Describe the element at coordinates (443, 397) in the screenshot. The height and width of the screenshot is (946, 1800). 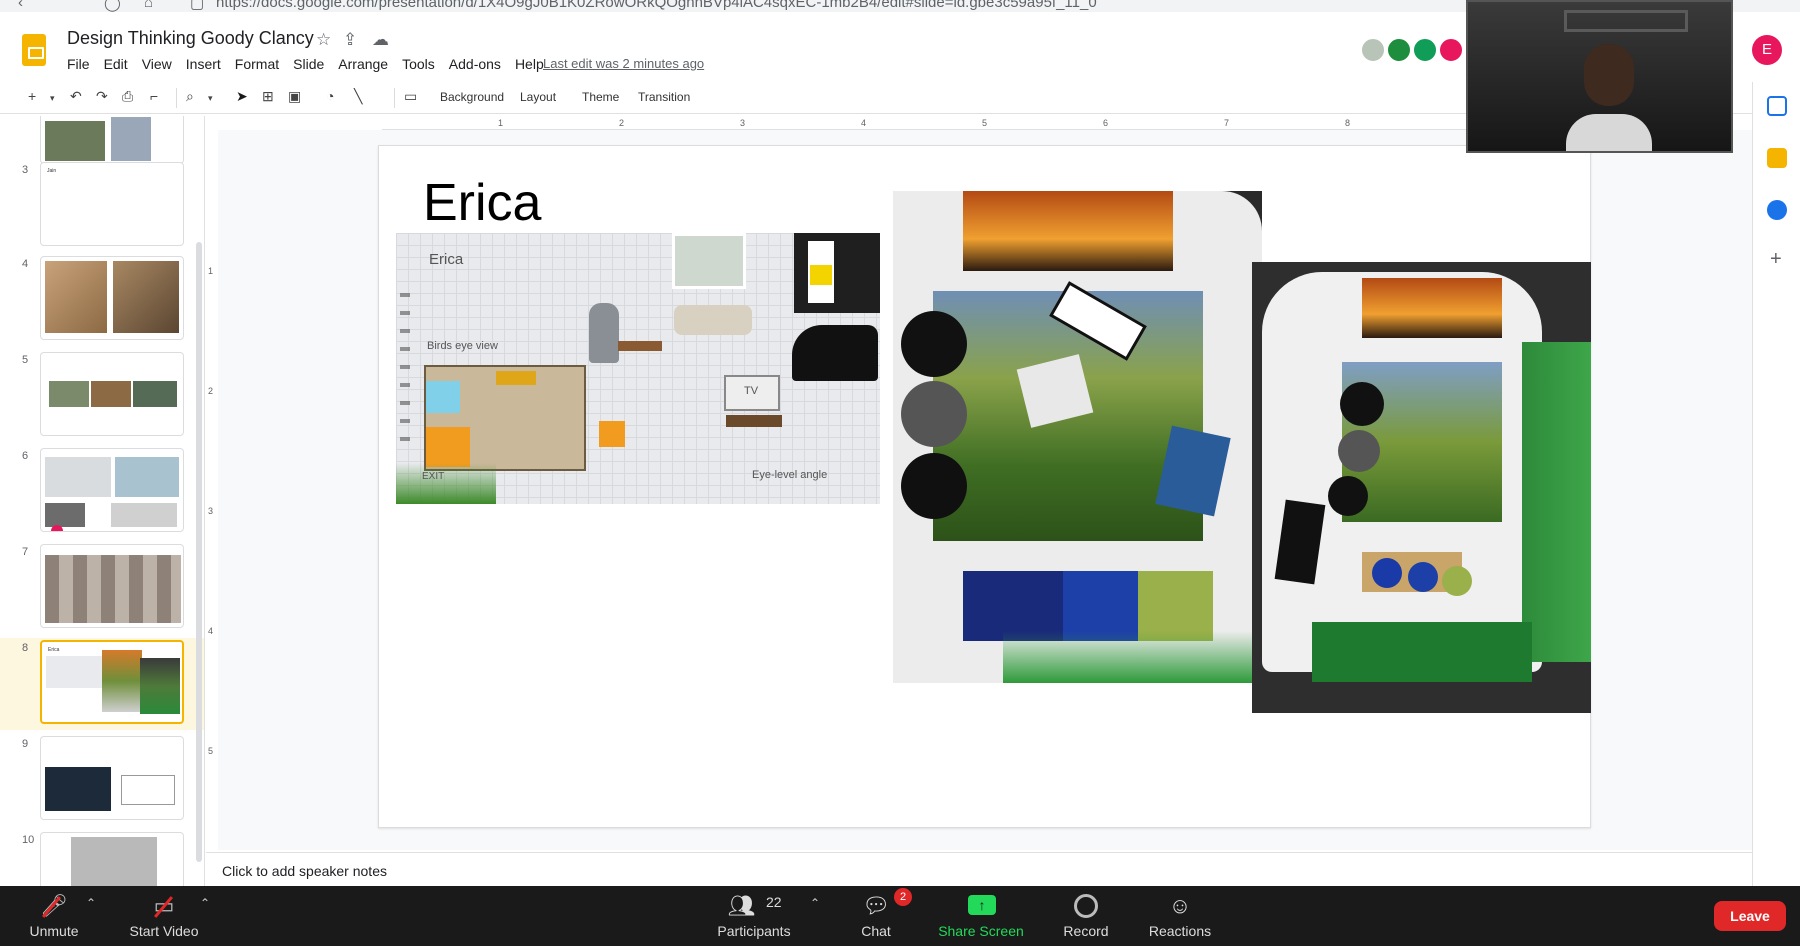
I see `sticky-note-blue` at that location.